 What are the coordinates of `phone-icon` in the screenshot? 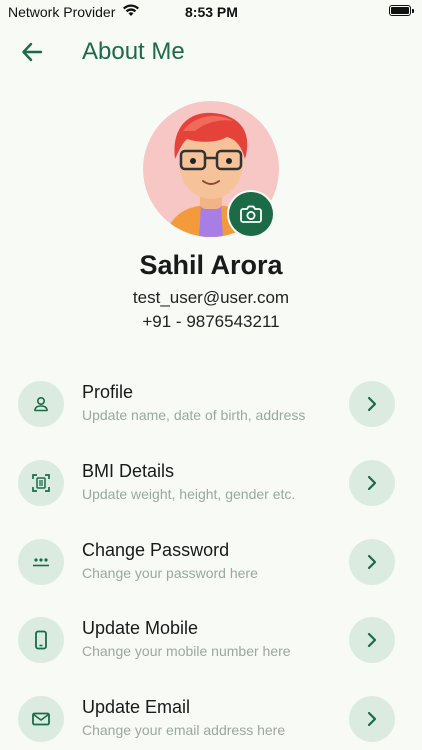 It's located at (41, 640).